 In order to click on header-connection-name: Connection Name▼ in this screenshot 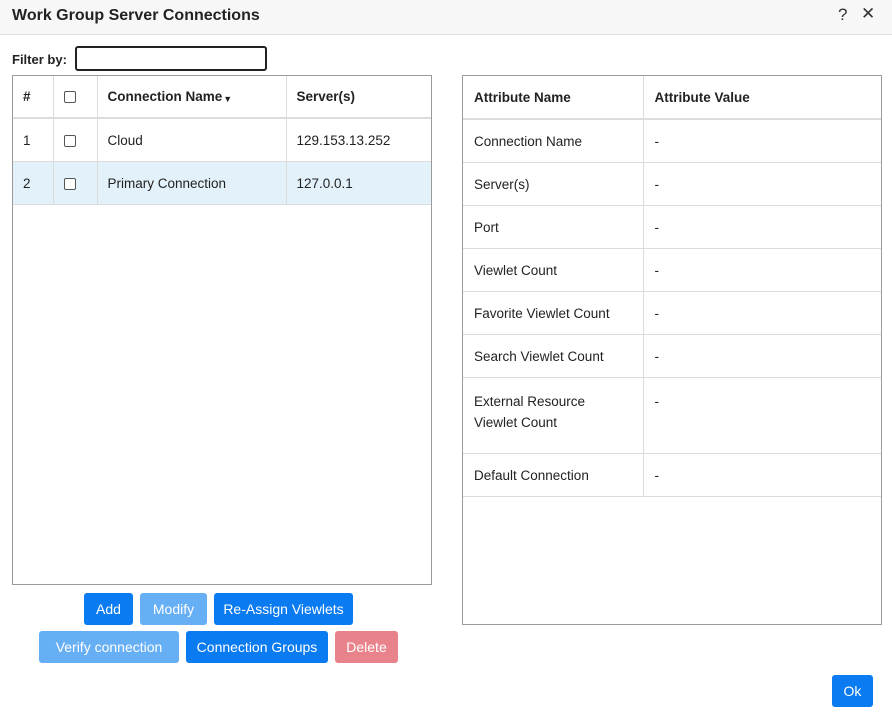, I will do `click(192, 97)`.